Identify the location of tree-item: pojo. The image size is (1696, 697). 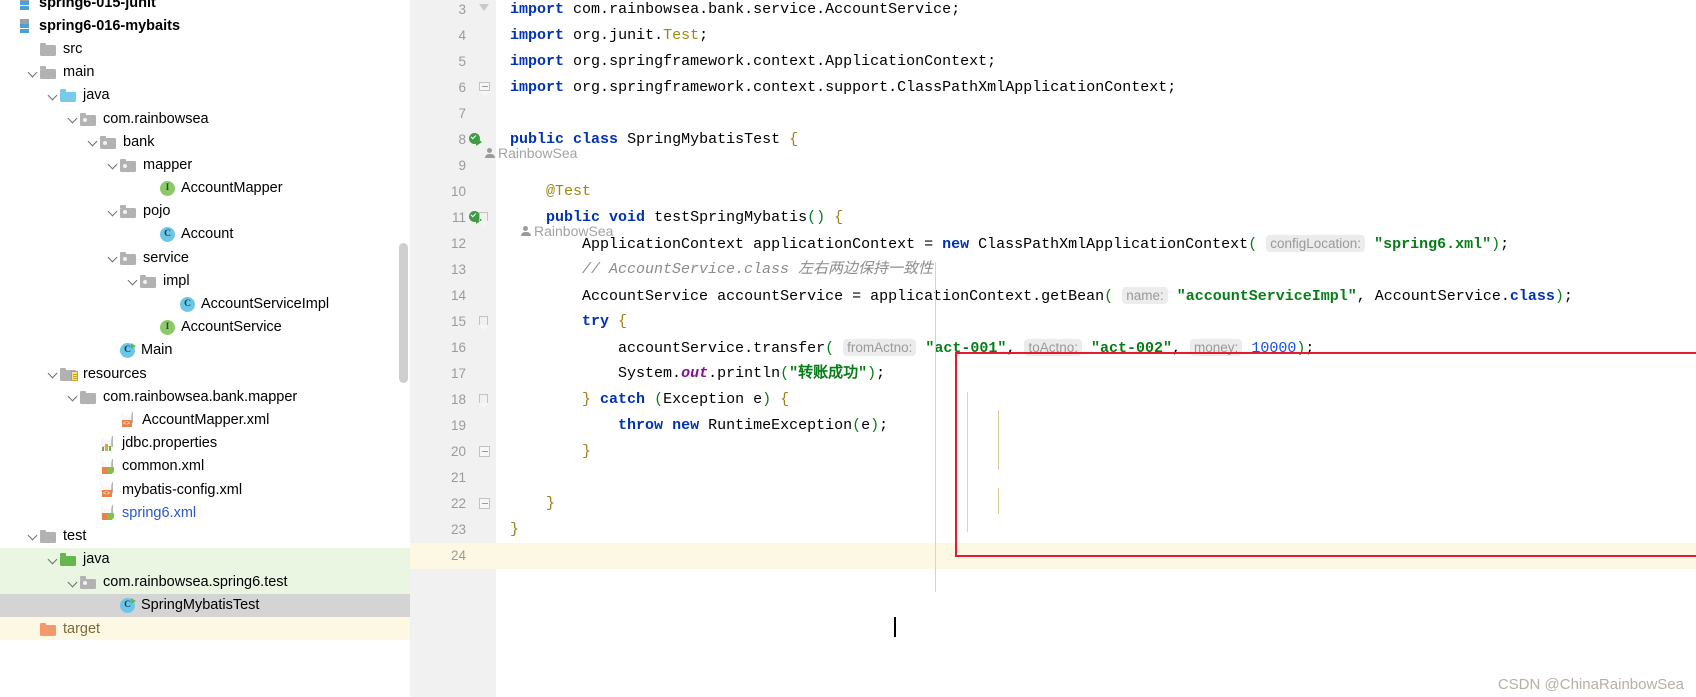
(205, 211).